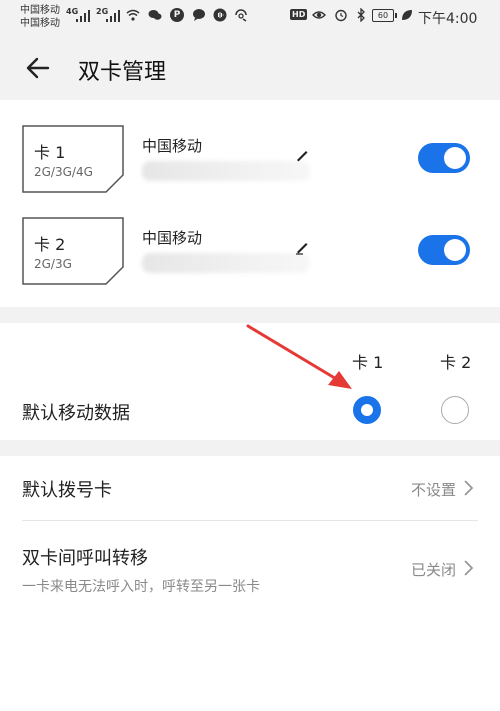  What do you see at coordinates (250, 566) in the screenshot?
I see `list-item-call-forwarding: 双卡间呼叫转移 一卡来电无法呼入时，呼转至另一张卡 已关闭` at bounding box center [250, 566].